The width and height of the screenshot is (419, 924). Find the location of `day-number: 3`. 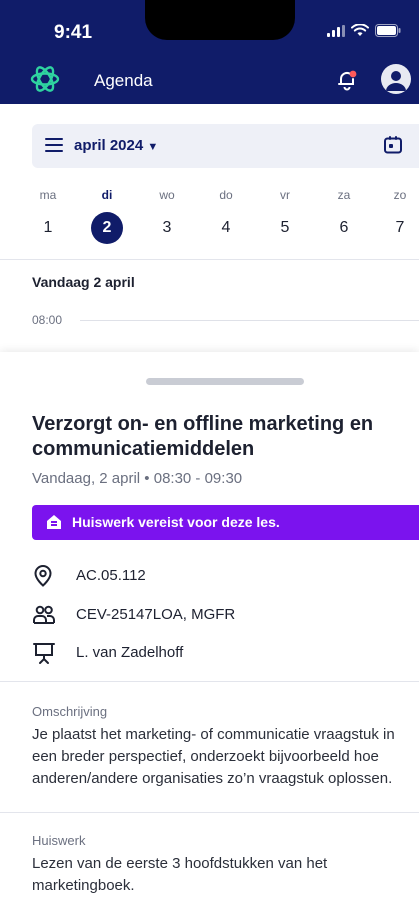

day-number: 3 is located at coordinates (167, 227).